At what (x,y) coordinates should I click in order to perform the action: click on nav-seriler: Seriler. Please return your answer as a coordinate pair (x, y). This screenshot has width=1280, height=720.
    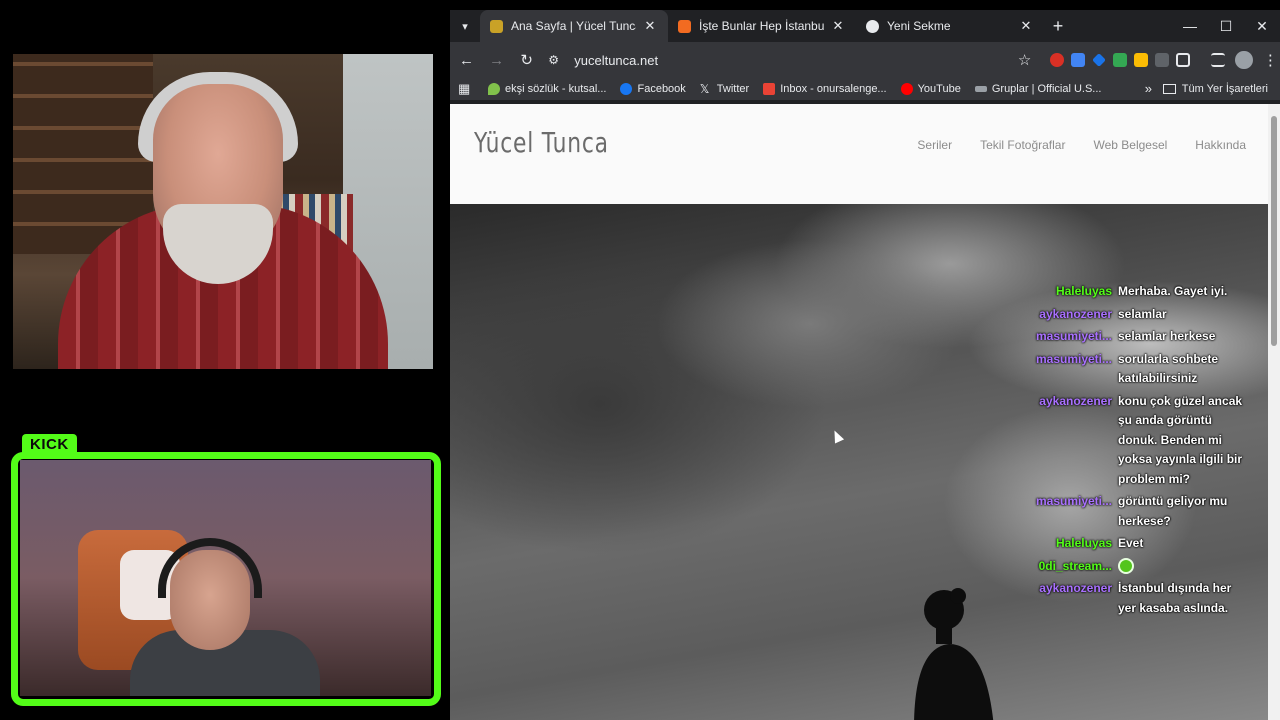
    Looking at the image, I should click on (934, 145).